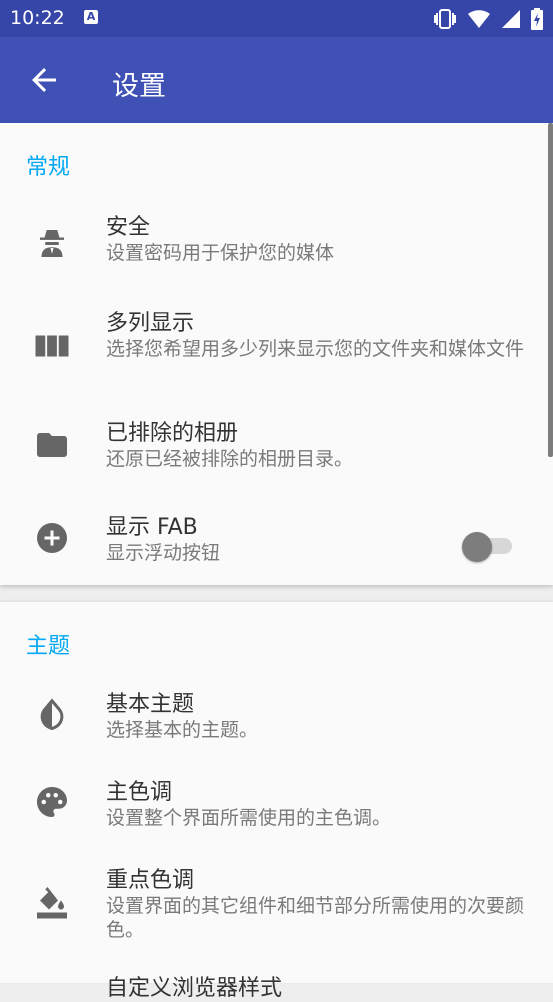 The image size is (553, 1002). I want to click on page-title: 设置, so click(139, 86).